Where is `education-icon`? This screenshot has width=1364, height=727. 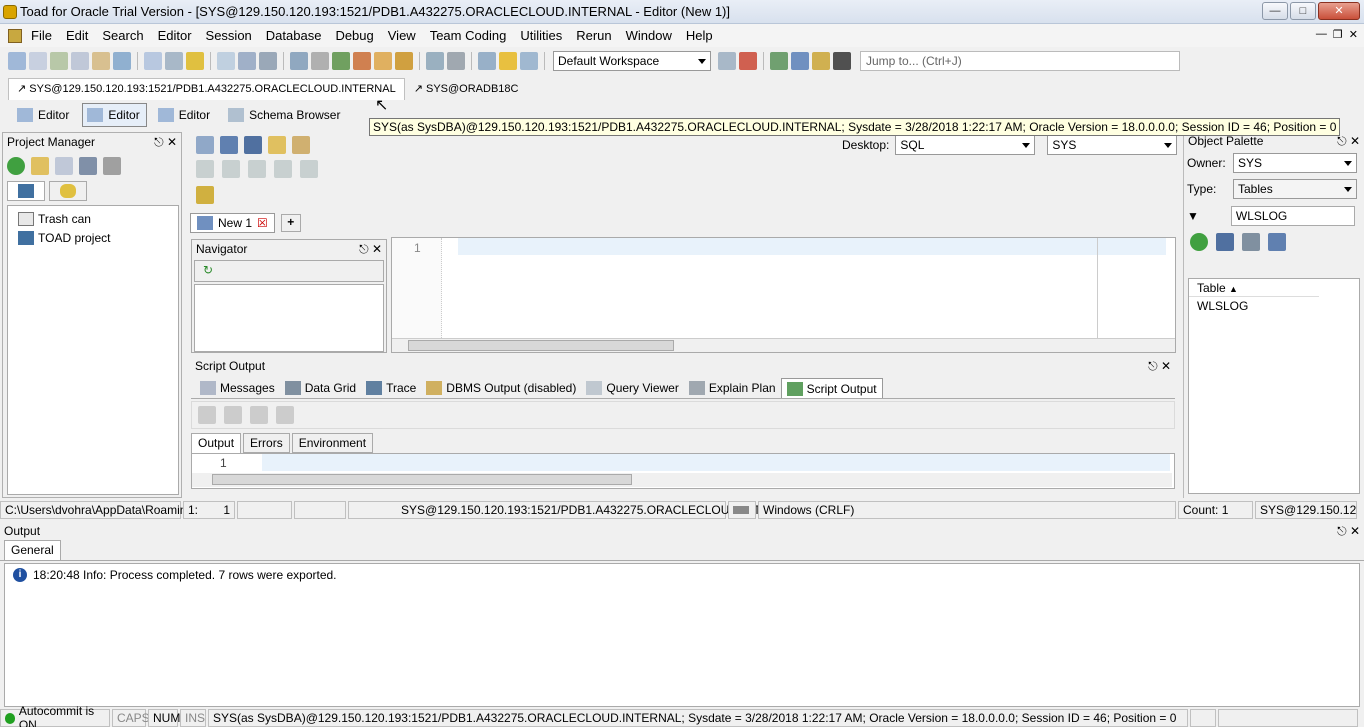 education-icon is located at coordinates (842, 61).